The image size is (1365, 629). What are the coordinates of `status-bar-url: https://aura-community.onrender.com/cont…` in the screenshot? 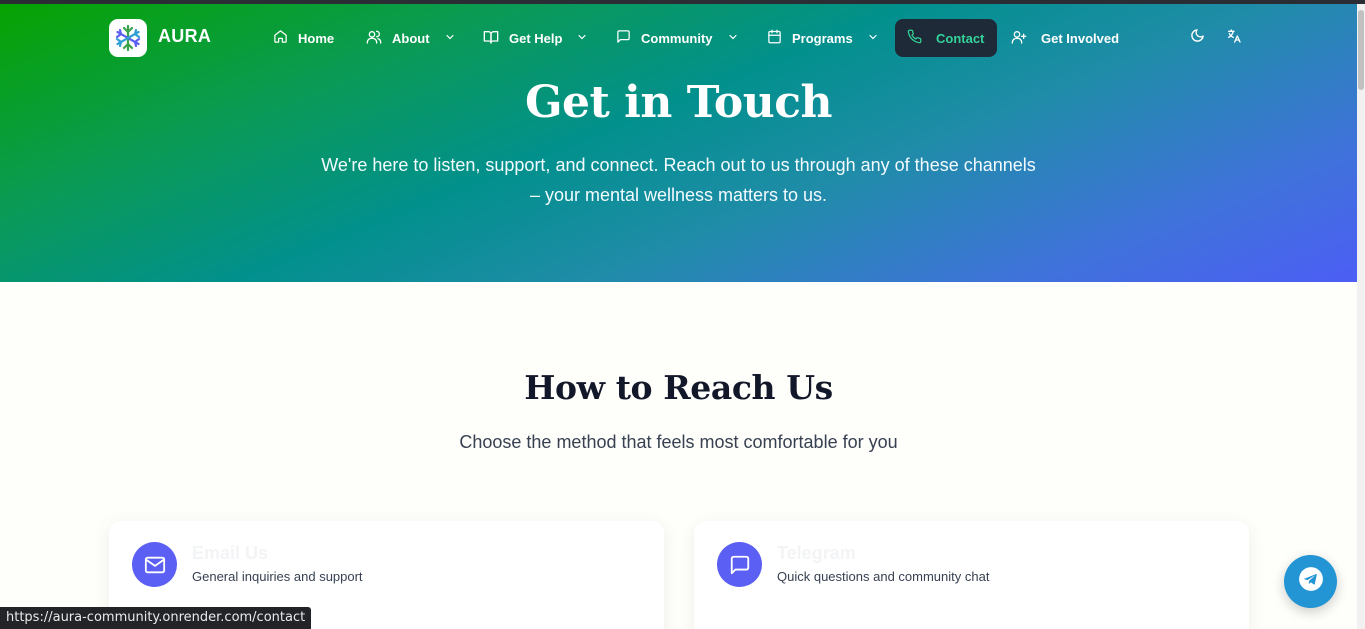 It's located at (156, 618).